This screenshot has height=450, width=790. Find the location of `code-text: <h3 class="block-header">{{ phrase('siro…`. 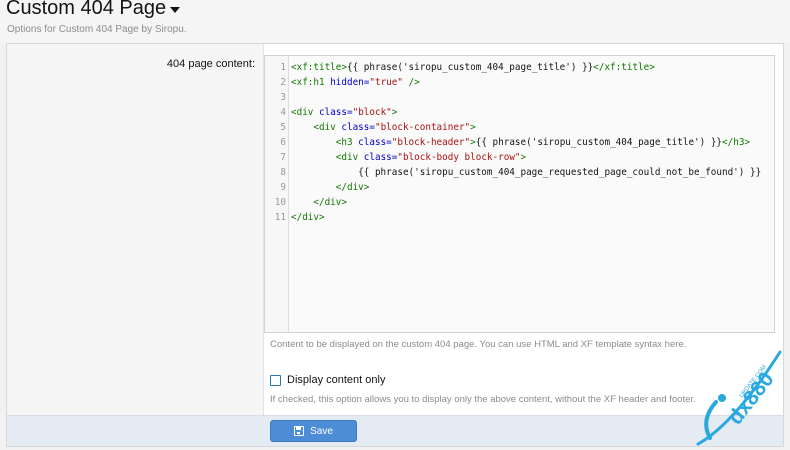

code-text: <h3 class="block-header">{{ phrase('siro… is located at coordinates (520, 142).